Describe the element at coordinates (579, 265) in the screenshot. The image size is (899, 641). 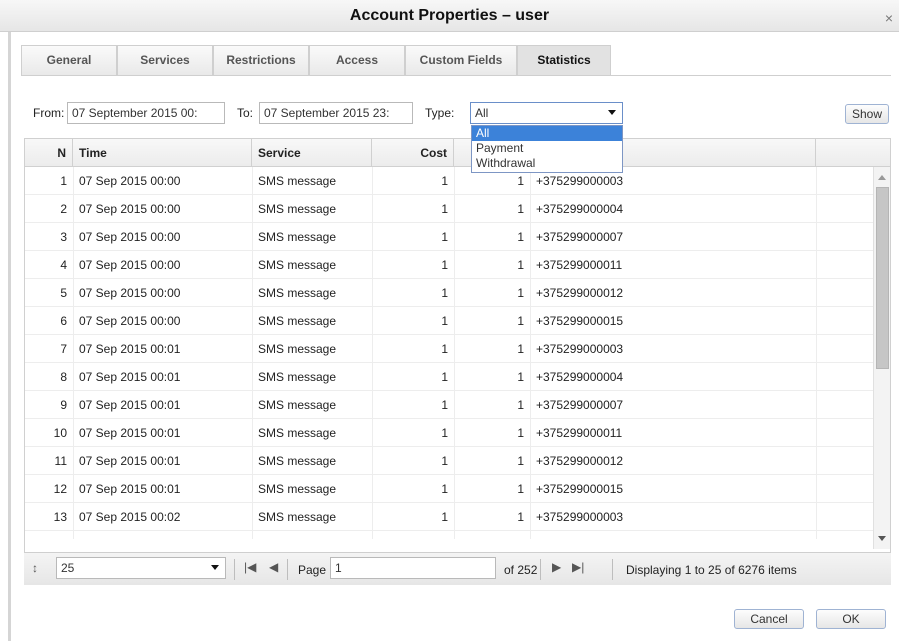
I see `cell-recipient: +375299000011` at that location.